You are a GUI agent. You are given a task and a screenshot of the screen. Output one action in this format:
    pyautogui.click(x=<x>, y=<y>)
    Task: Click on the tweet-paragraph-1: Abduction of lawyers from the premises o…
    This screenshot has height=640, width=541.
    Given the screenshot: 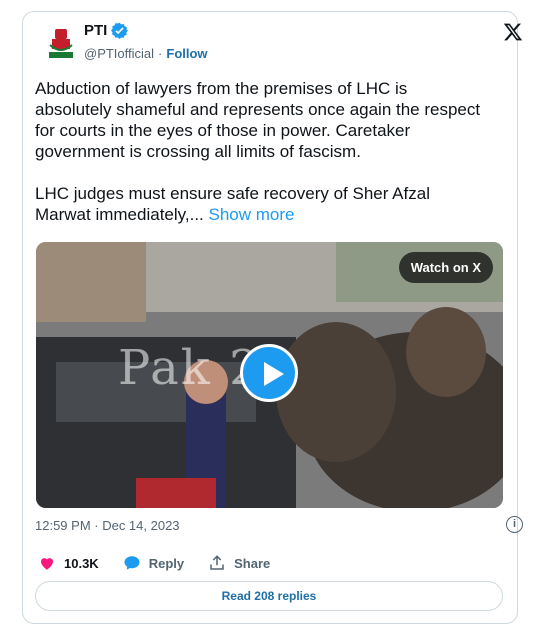 What is the action you would take?
    pyautogui.click(x=258, y=120)
    